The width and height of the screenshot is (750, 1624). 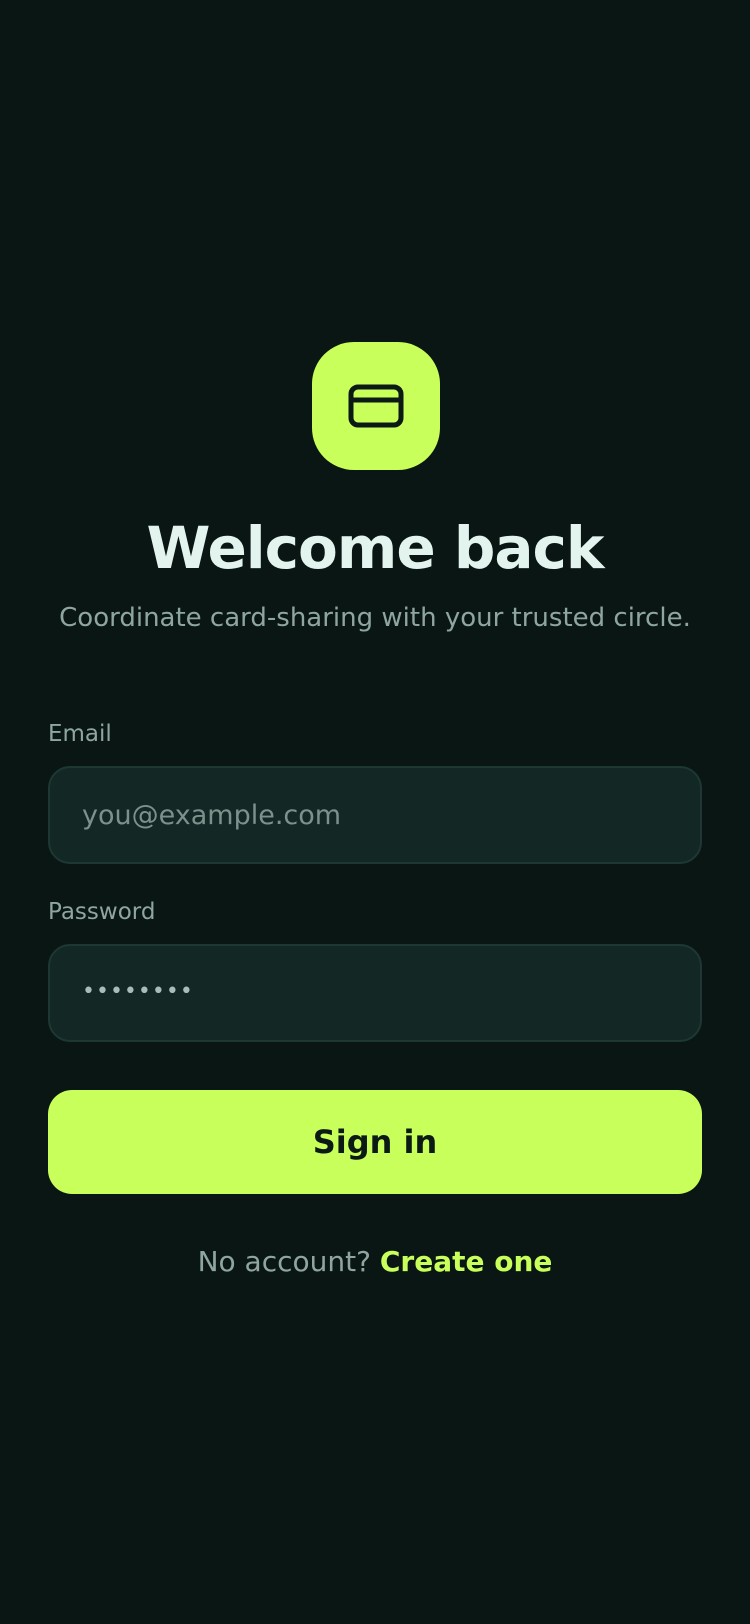 I want to click on create-account-link: Create one, so click(x=466, y=1261).